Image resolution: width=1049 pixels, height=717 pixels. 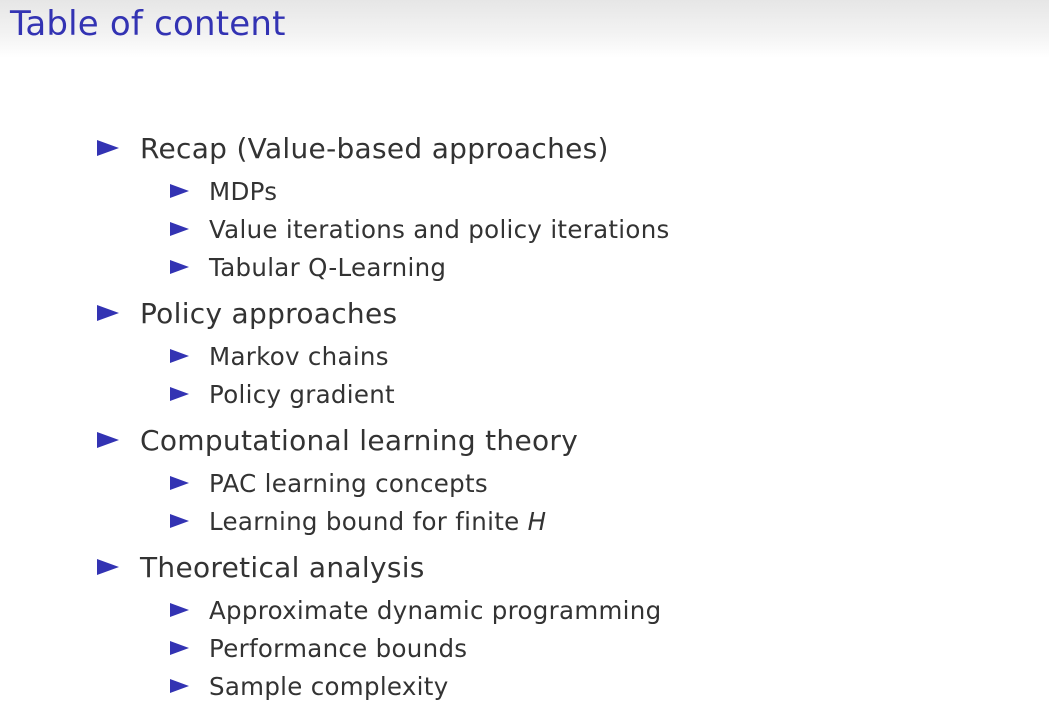 I want to click on toc-subitem-label: Policy gradient, so click(x=302, y=394).